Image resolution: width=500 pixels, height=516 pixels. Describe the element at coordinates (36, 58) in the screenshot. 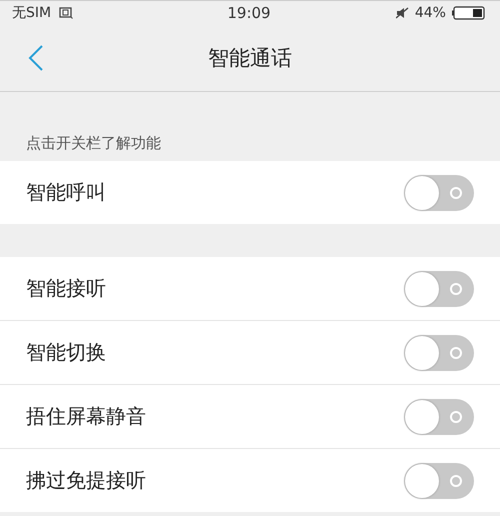

I see `back-button` at that location.